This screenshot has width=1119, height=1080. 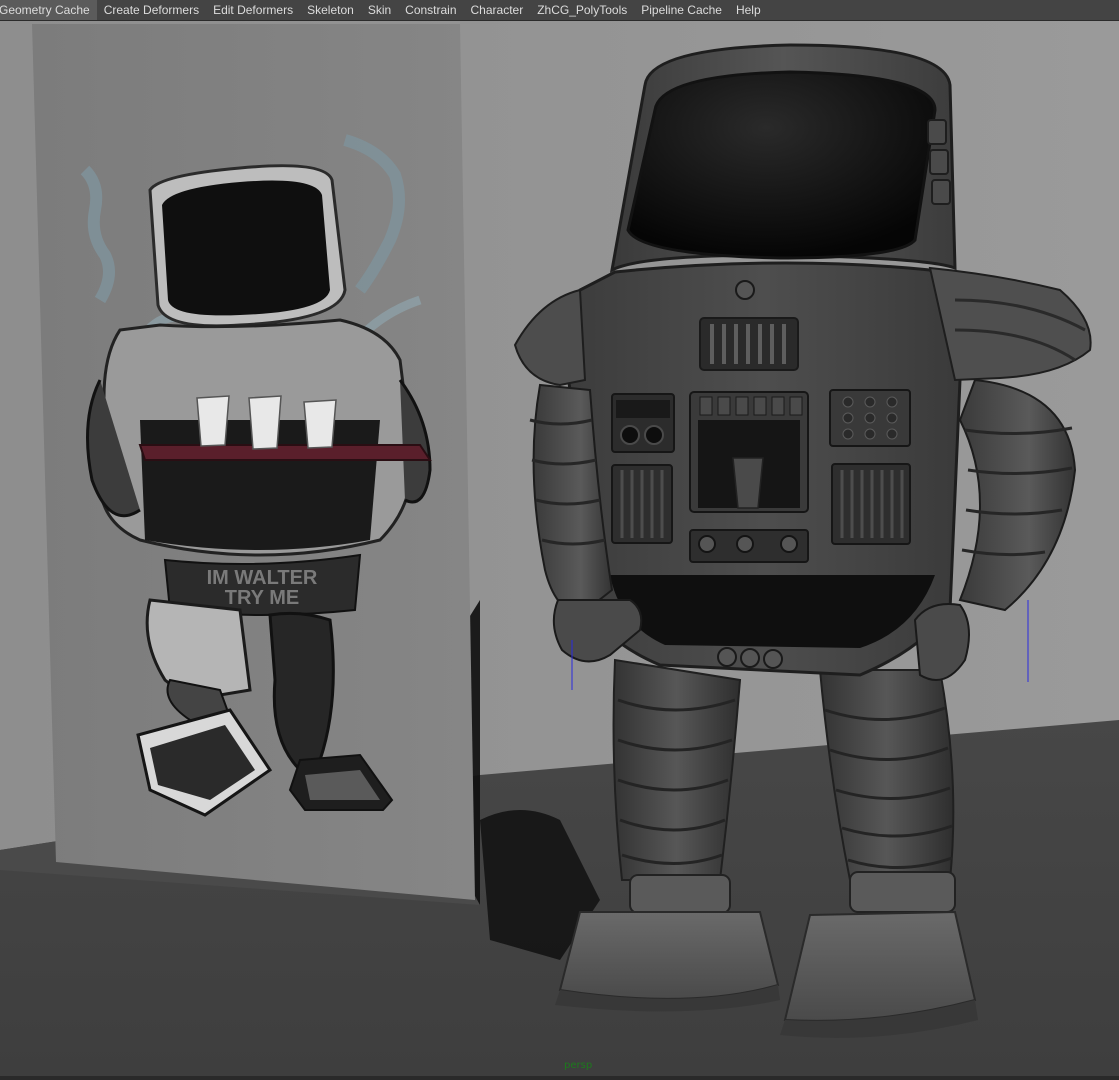 What do you see at coordinates (582, 10) in the screenshot?
I see `menu-zhcg-polytools: ZhCG_PolyTools` at bounding box center [582, 10].